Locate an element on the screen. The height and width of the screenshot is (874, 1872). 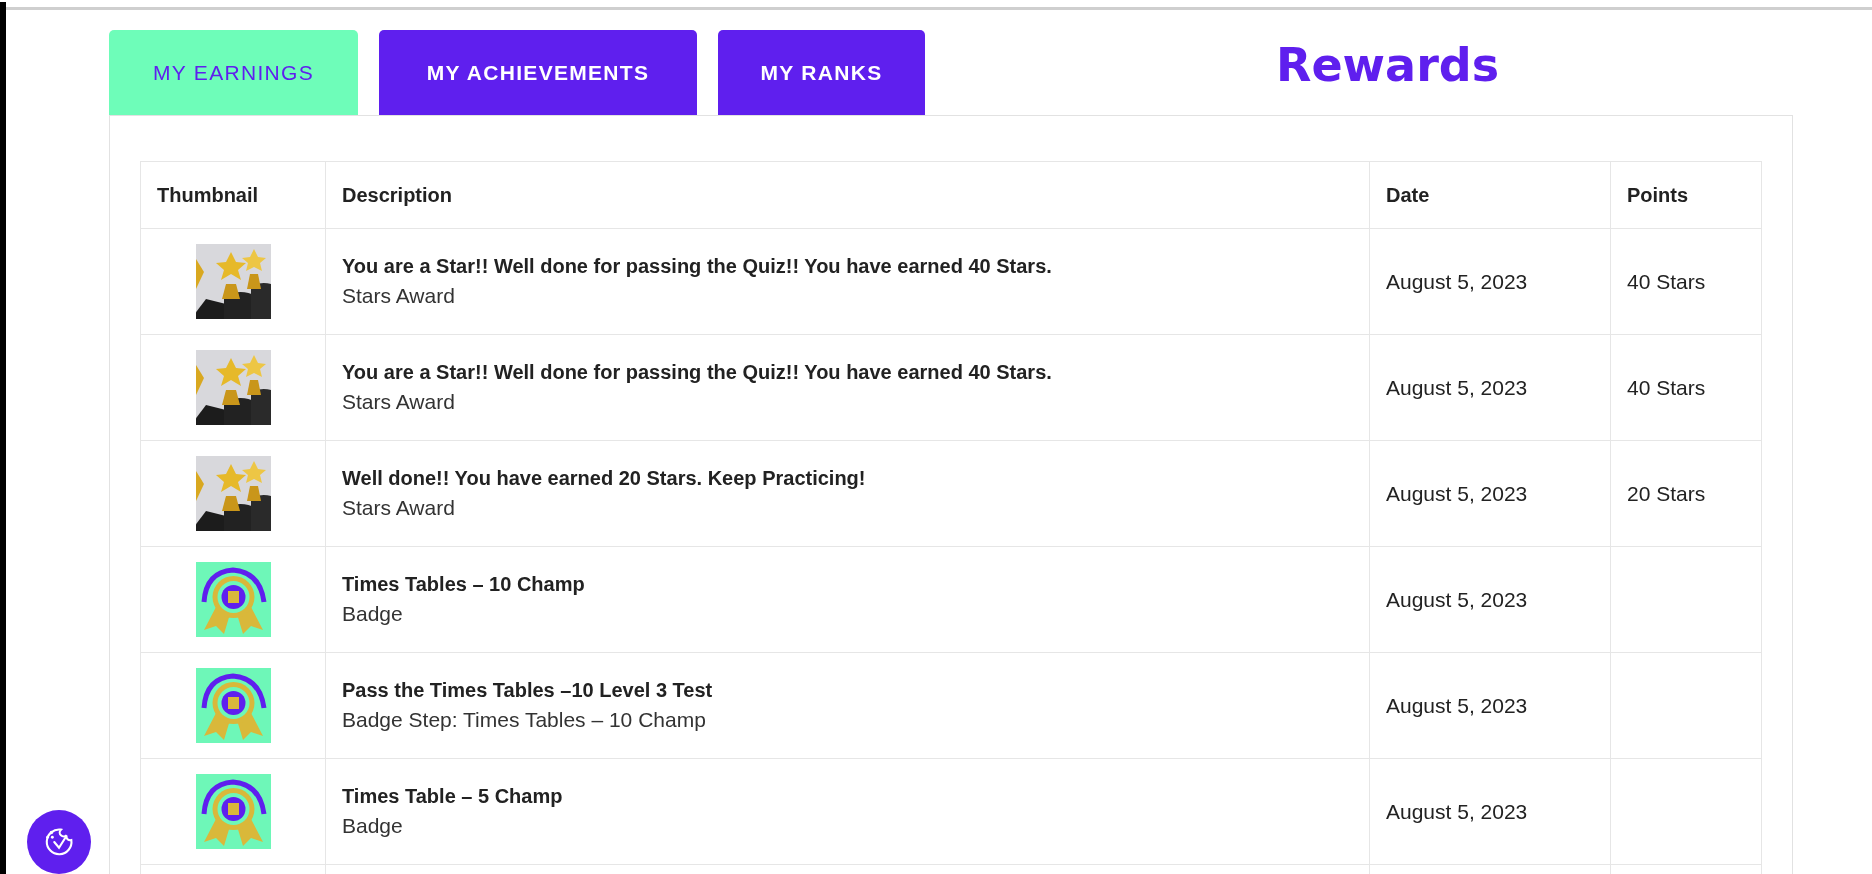
tab: MY RANKS is located at coordinates (821, 72).